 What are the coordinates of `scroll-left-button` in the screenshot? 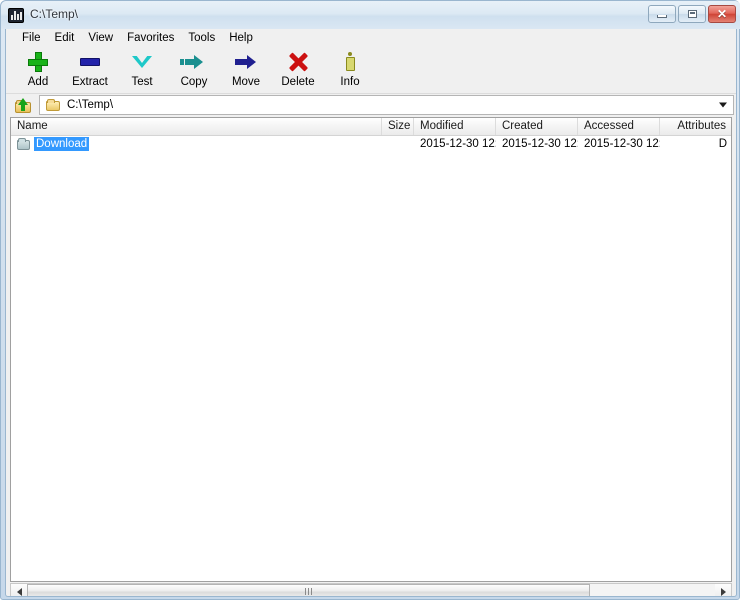 It's located at (19, 590).